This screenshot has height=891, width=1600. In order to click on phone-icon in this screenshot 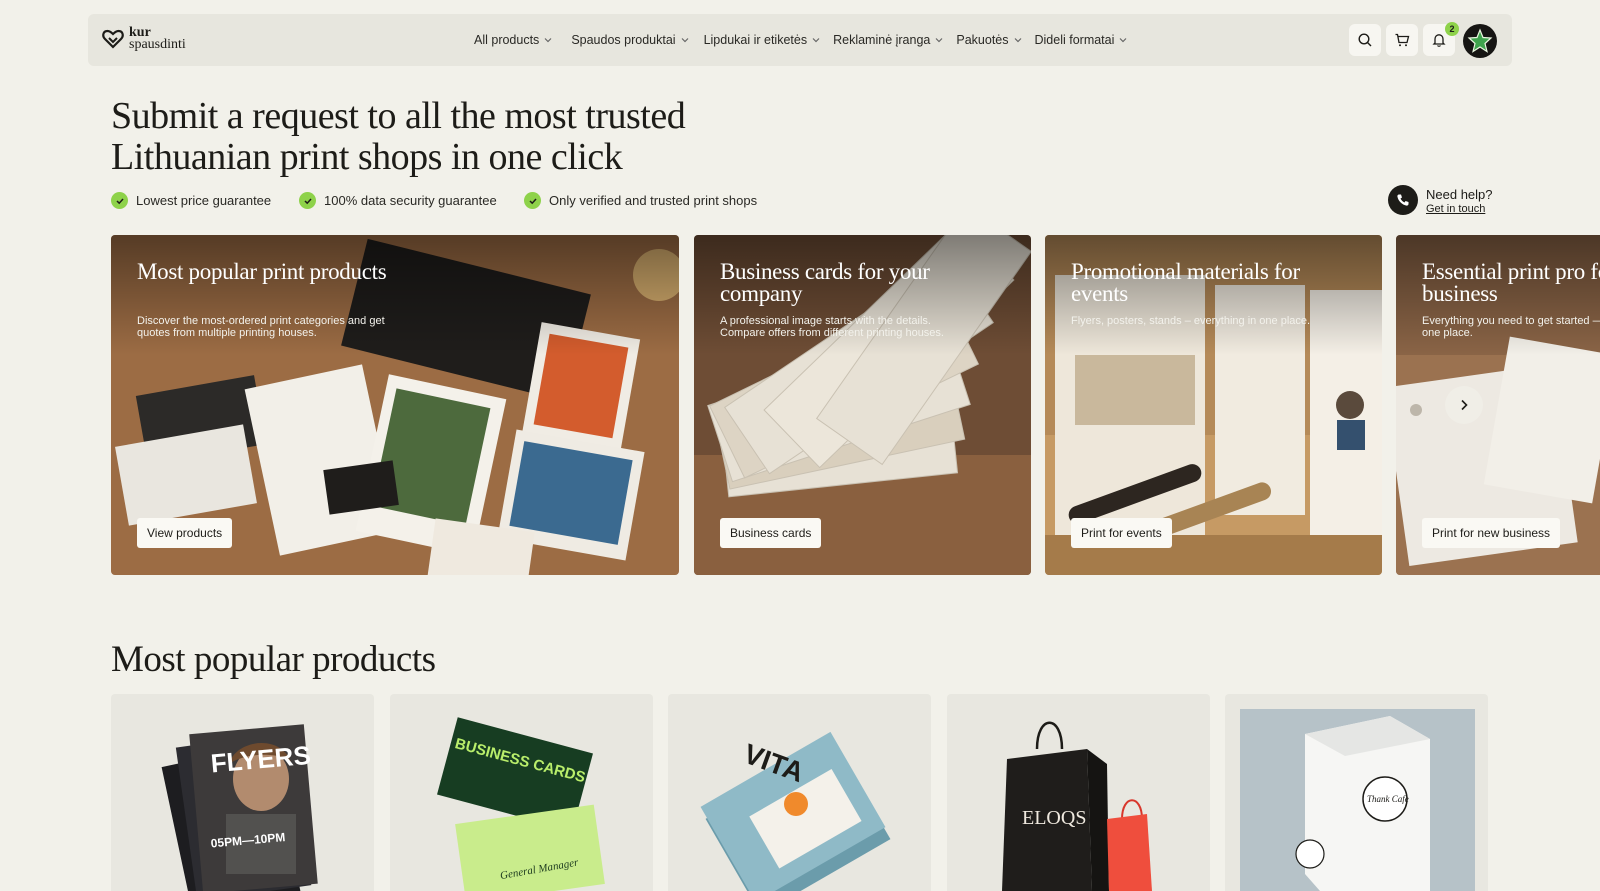, I will do `click(1403, 200)`.